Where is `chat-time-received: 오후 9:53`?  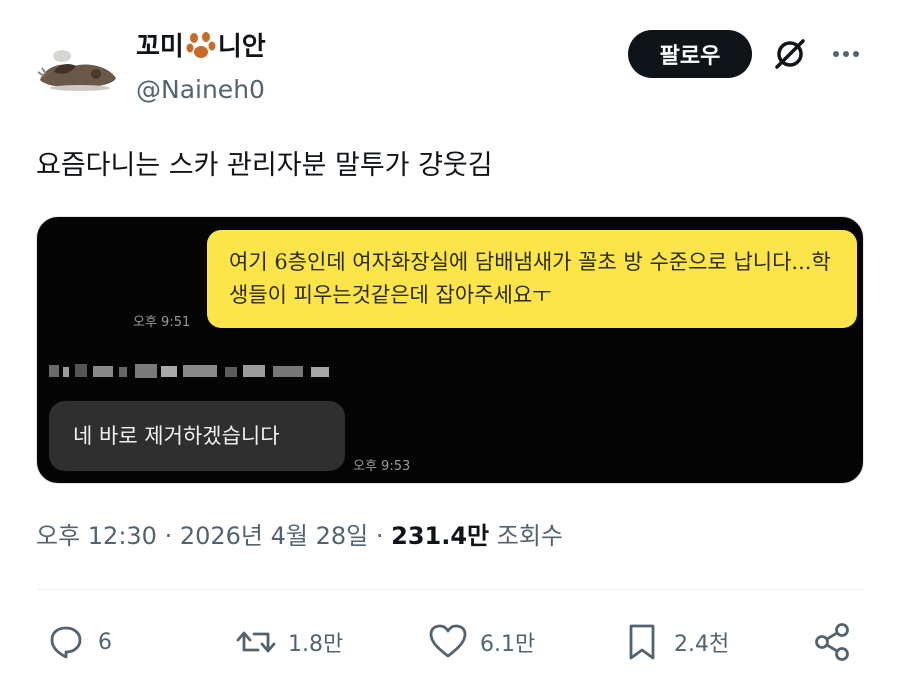 chat-time-received: 오후 9:53 is located at coordinates (382, 466).